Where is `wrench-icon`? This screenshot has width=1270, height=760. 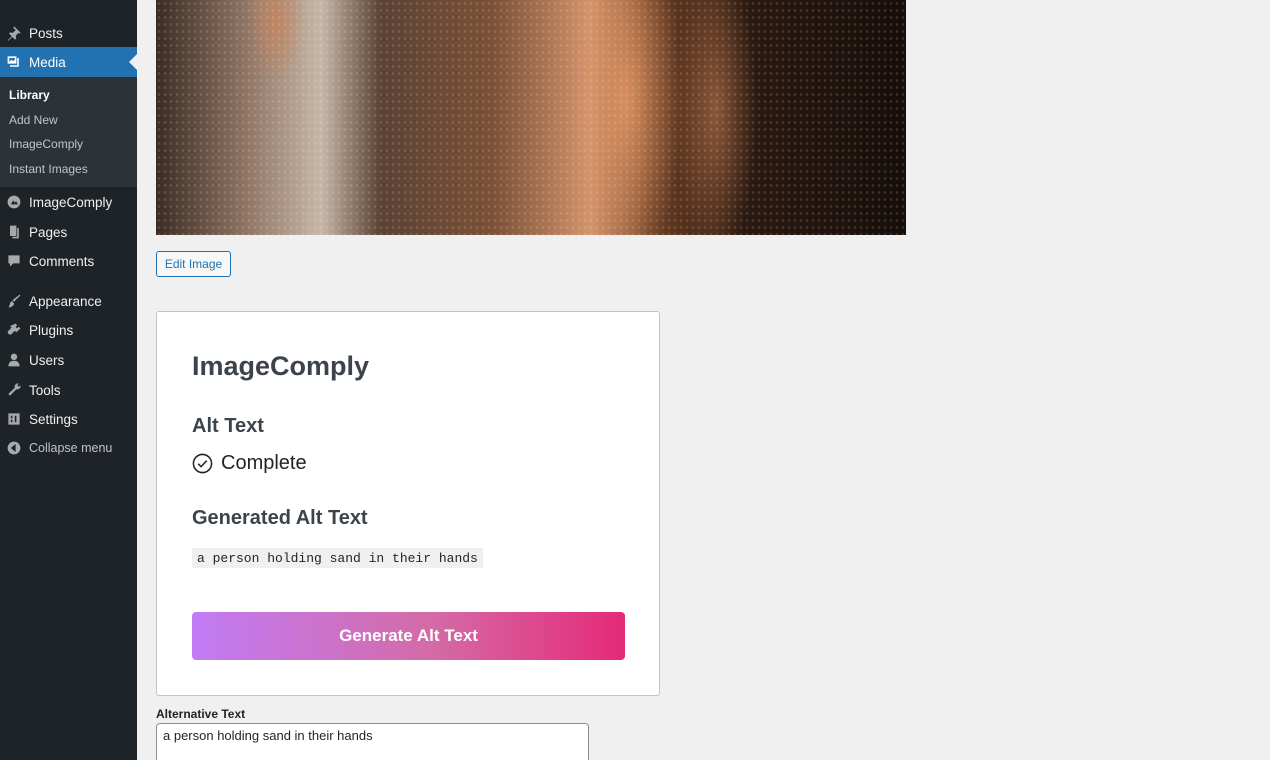 wrench-icon is located at coordinates (14, 390).